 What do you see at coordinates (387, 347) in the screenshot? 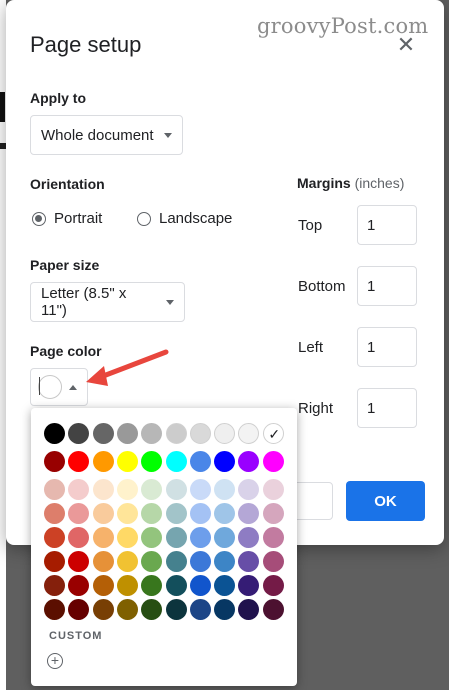
I see `margin-left-input: 1` at bounding box center [387, 347].